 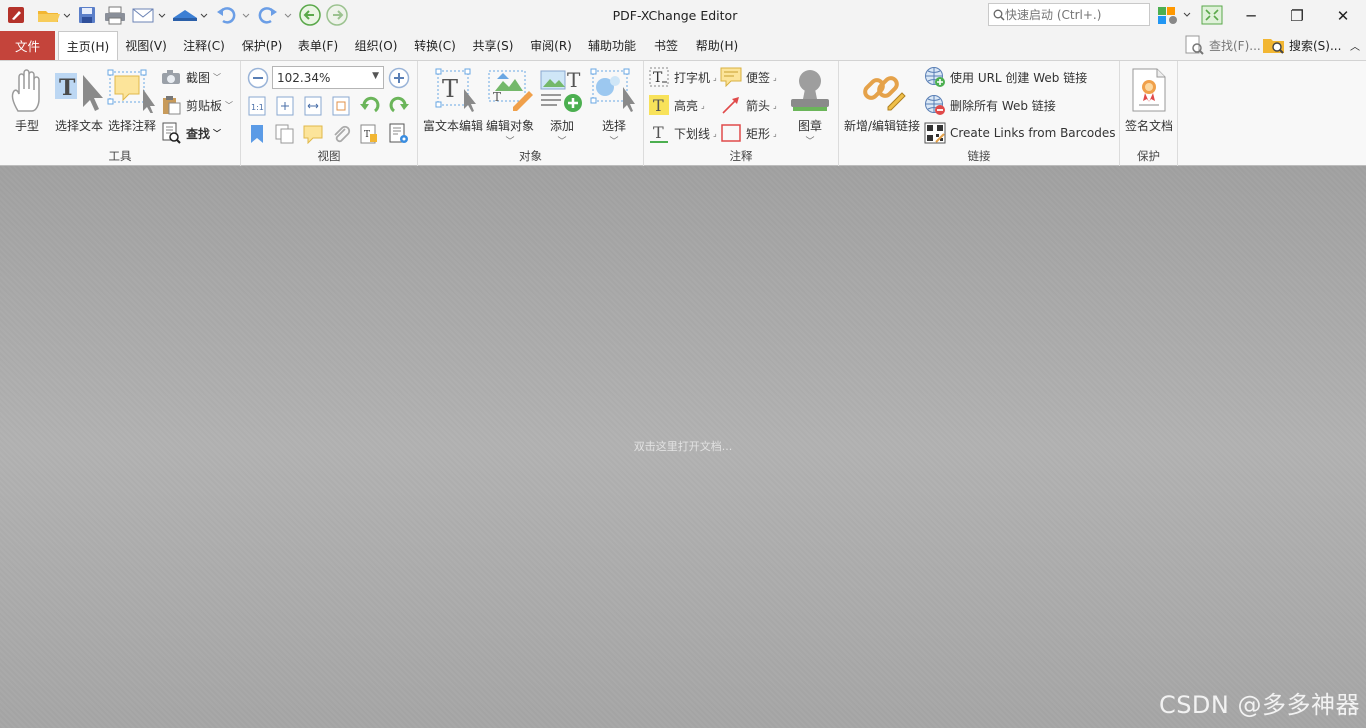 What do you see at coordinates (614, 89) in the screenshot?
I see `select-object-icon` at bounding box center [614, 89].